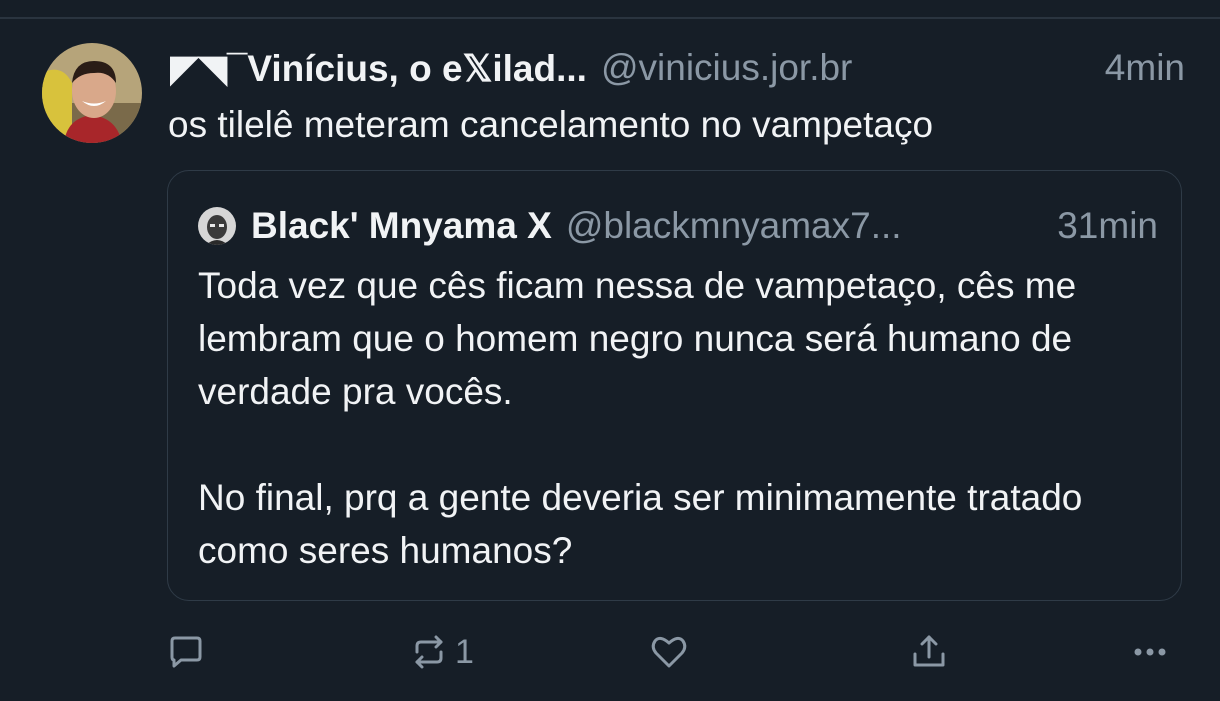 The height and width of the screenshot is (701, 1220). What do you see at coordinates (1107, 225) in the screenshot?
I see `quoted-post-time: 31min` at bounding box center [1107, 225].